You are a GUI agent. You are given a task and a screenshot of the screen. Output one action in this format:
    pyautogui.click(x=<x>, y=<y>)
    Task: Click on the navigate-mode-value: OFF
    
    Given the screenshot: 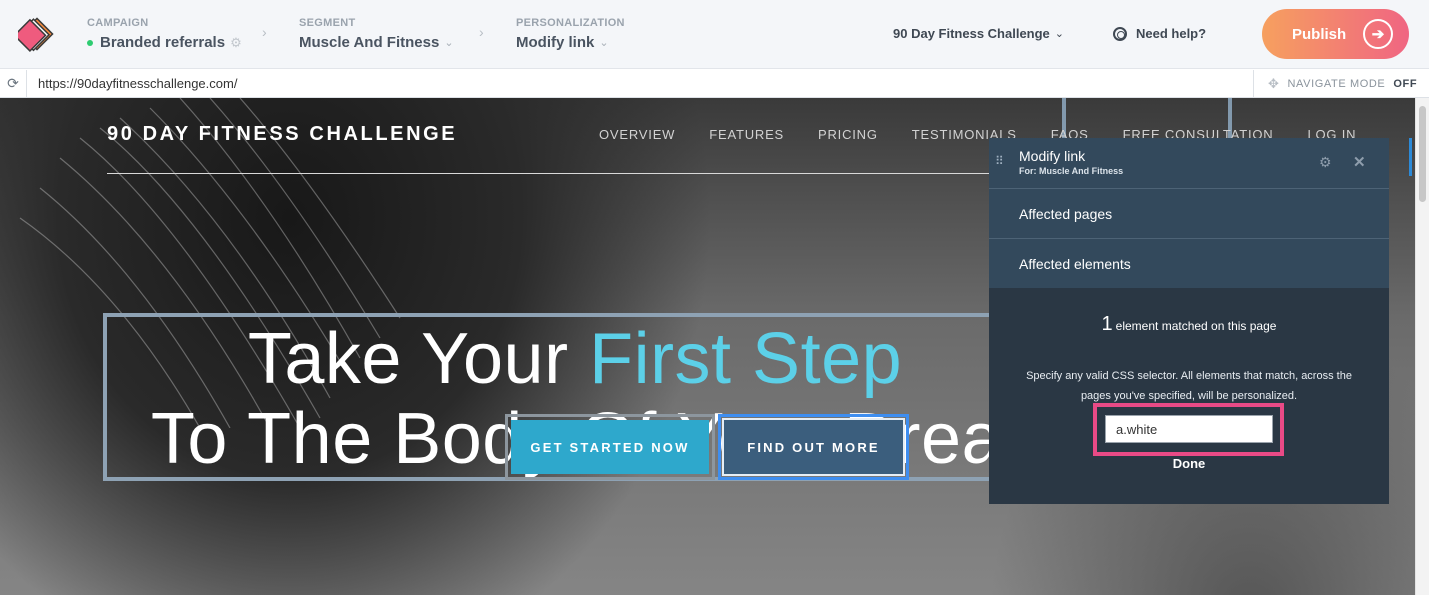 What is the action you would take?
    pyautogui.click(x=1405, y=84)
    